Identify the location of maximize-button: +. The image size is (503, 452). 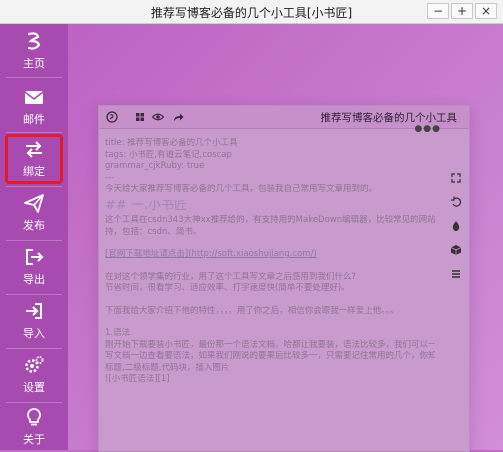
(462, 11).